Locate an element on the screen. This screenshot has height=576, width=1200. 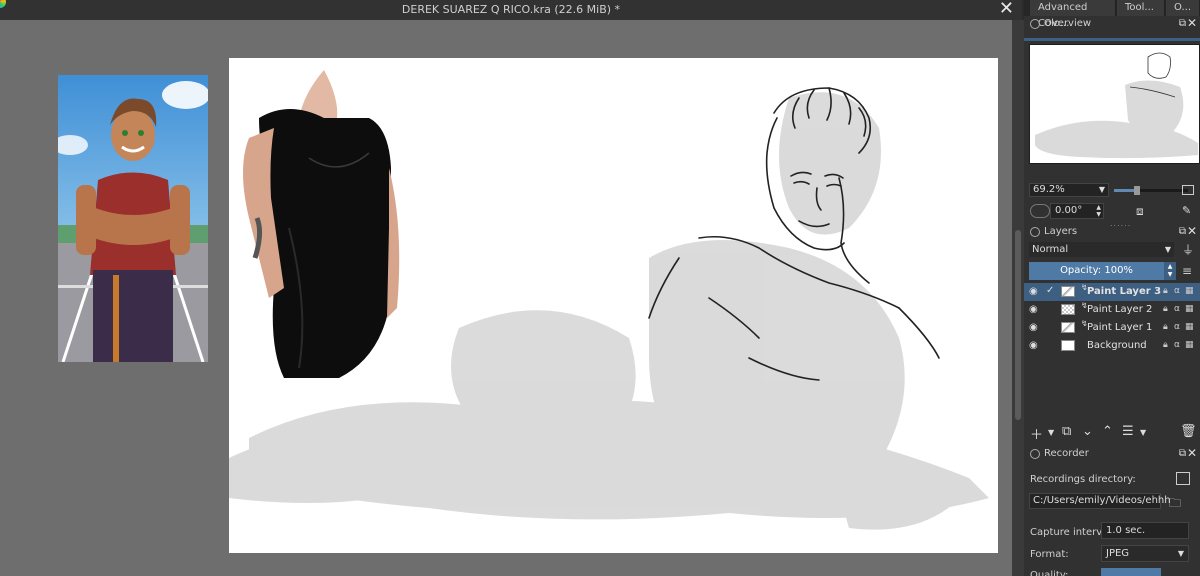
title-bar: DEREK SUAREZ Q RICO.kra (22.6 MiB) * ✕ is located at coordinates (511, 10).